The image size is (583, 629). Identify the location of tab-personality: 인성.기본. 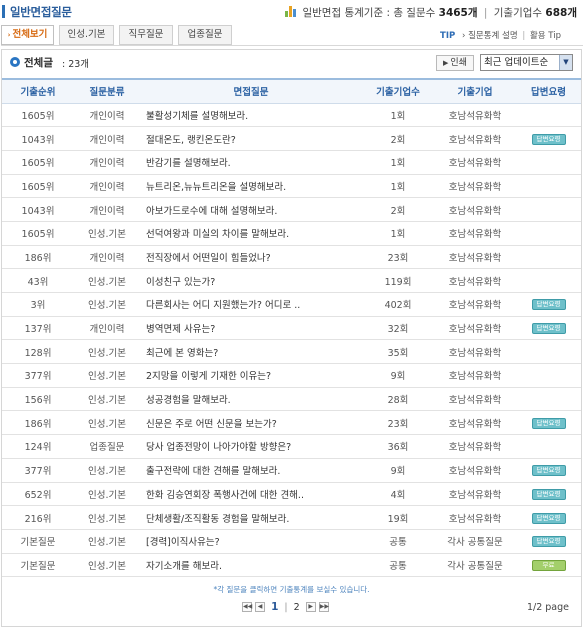
(86, 35).